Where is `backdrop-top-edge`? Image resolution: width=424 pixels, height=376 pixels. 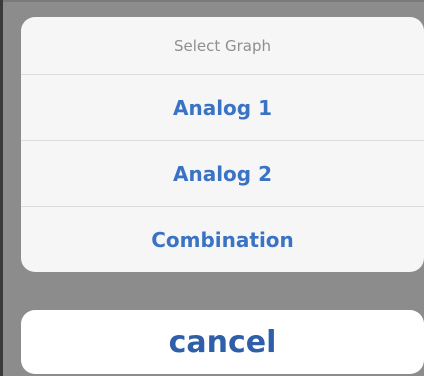
backdrop-top-edge is located at coordinates (212, 1).